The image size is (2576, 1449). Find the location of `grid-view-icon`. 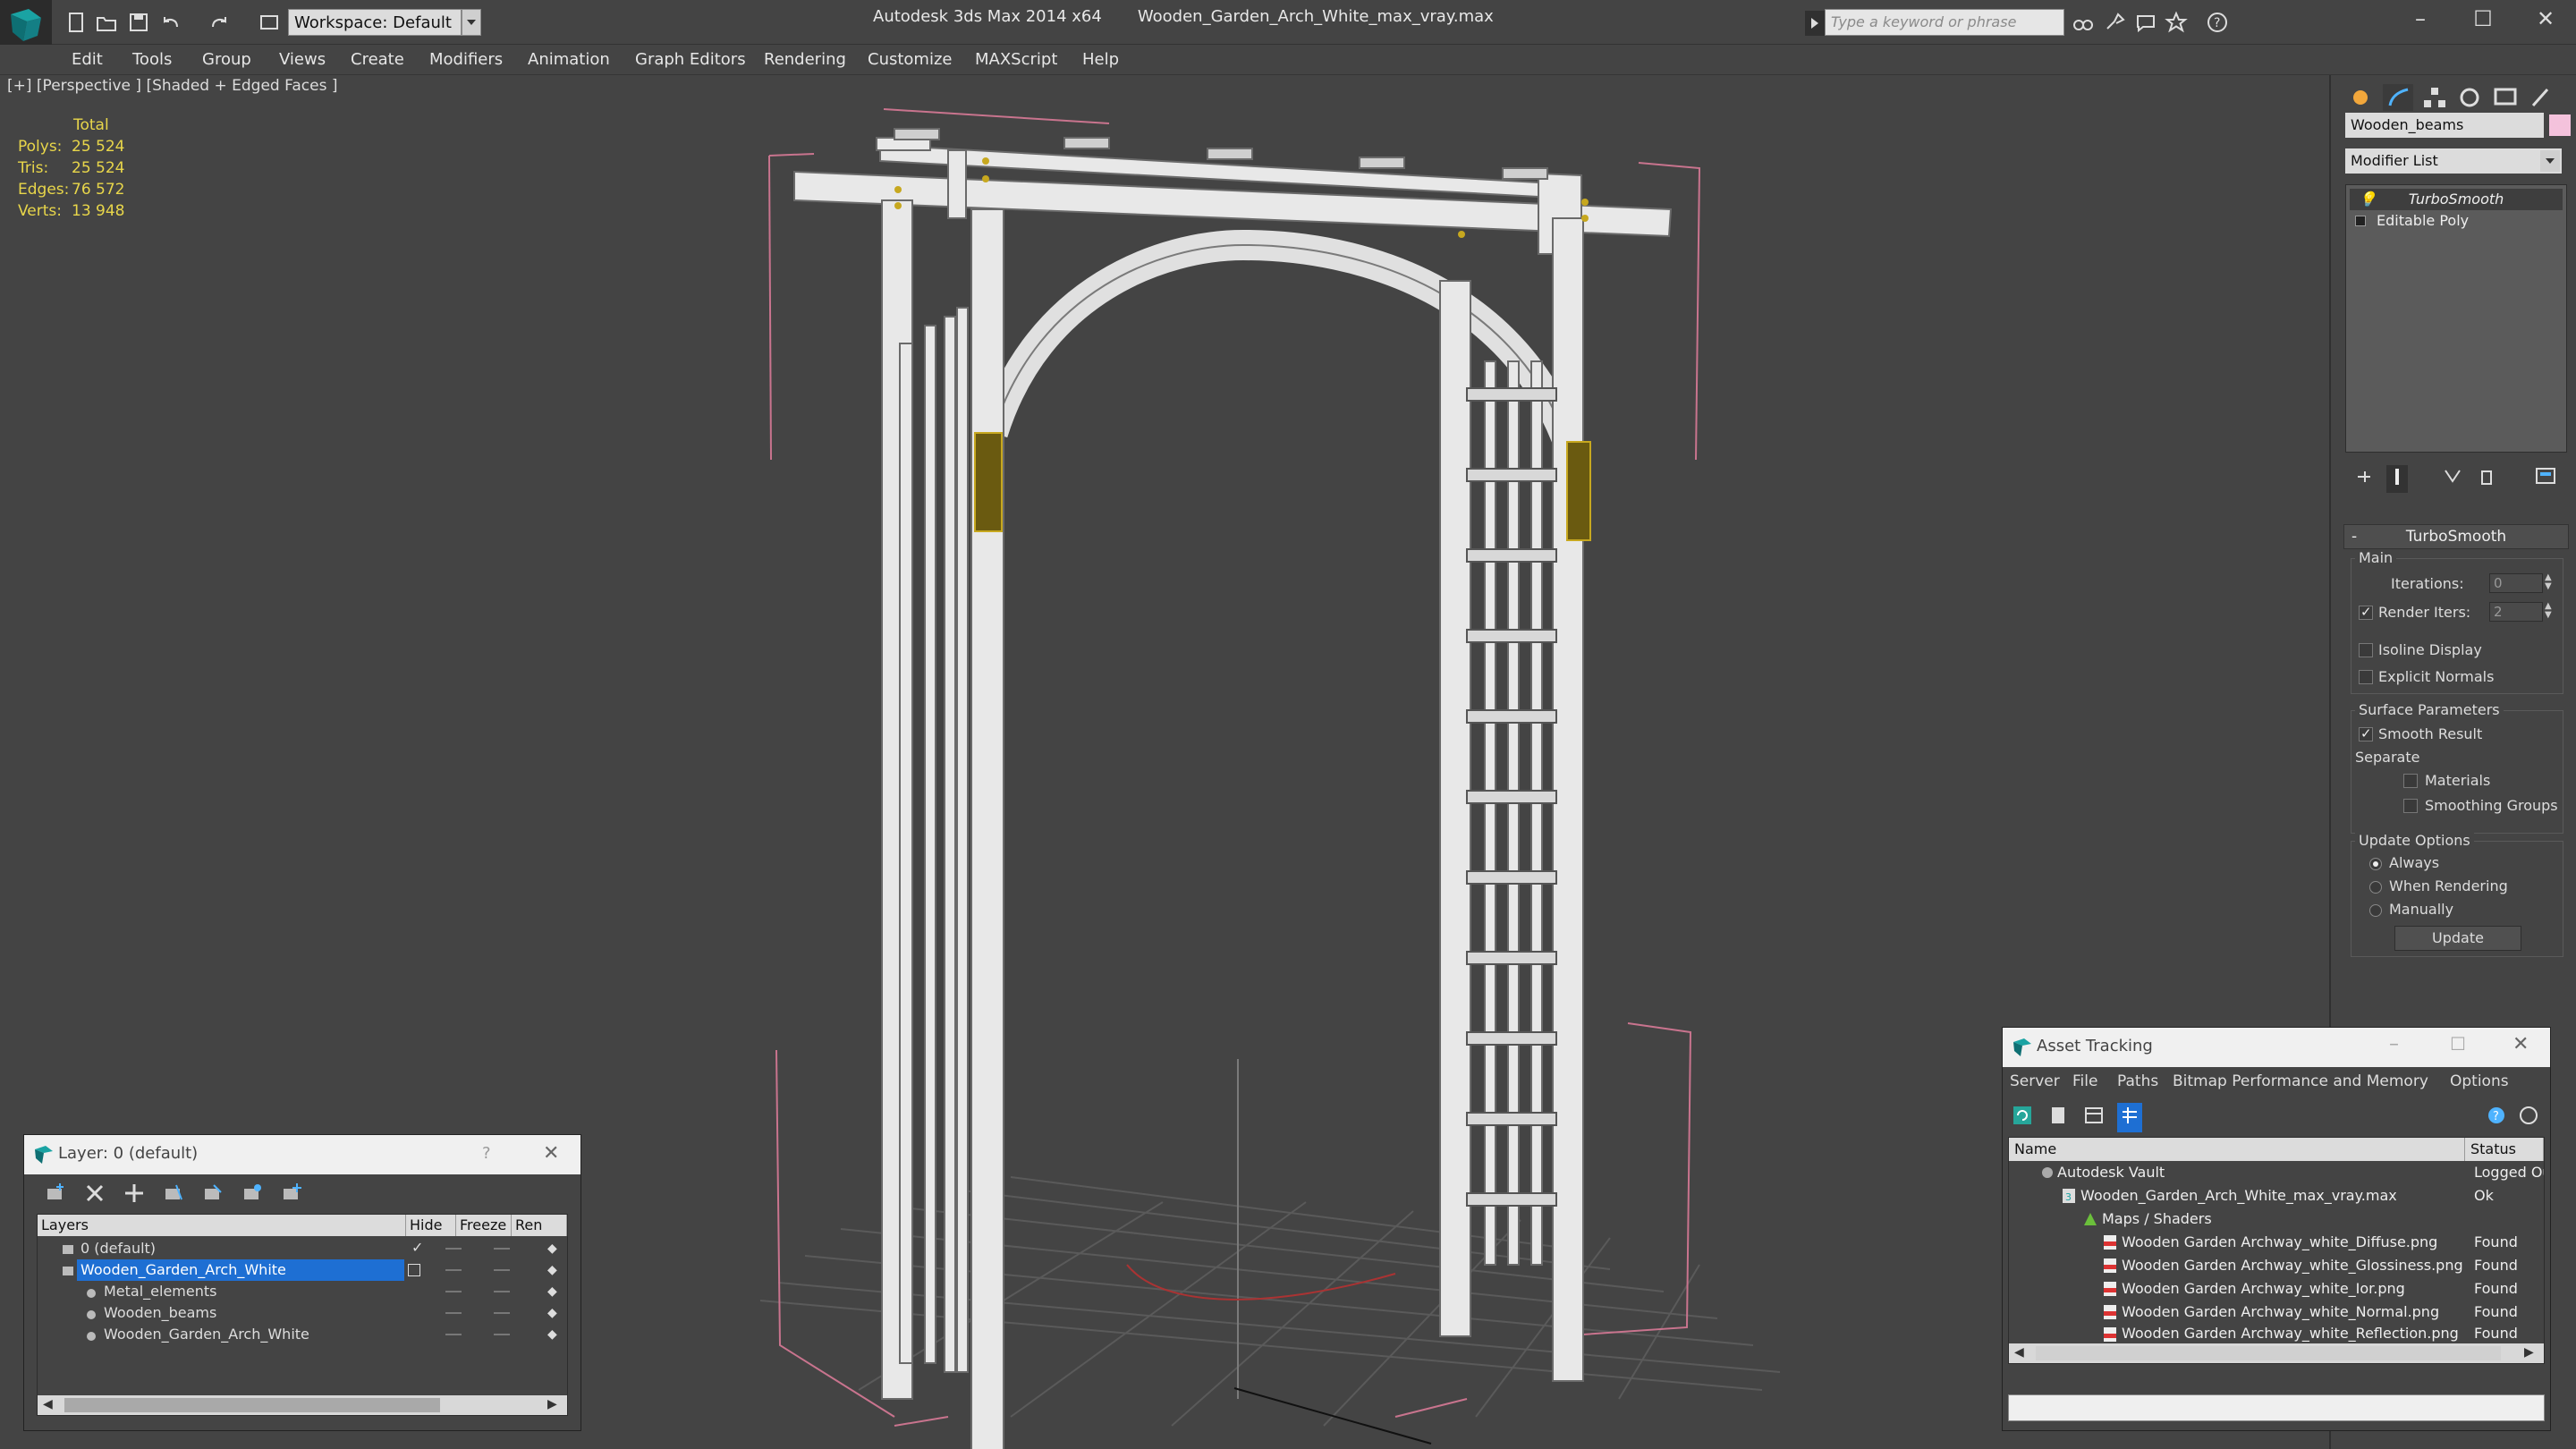

grid-view-icon is located at coordinates (2129, 1117).